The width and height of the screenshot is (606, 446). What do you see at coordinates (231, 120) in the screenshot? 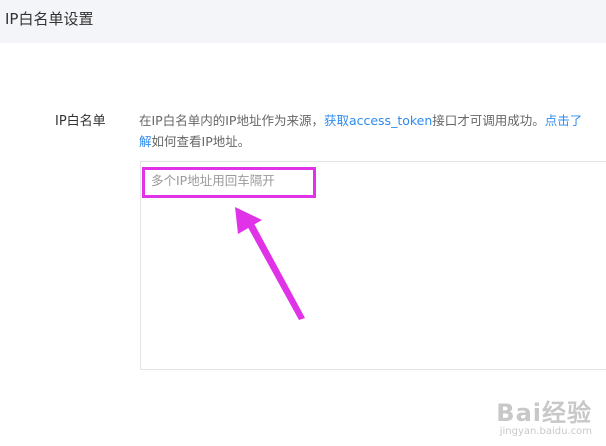
I see `description-text-1: 在IP白名单内的IP地址作为来源，` at bounding box center [231, 120].